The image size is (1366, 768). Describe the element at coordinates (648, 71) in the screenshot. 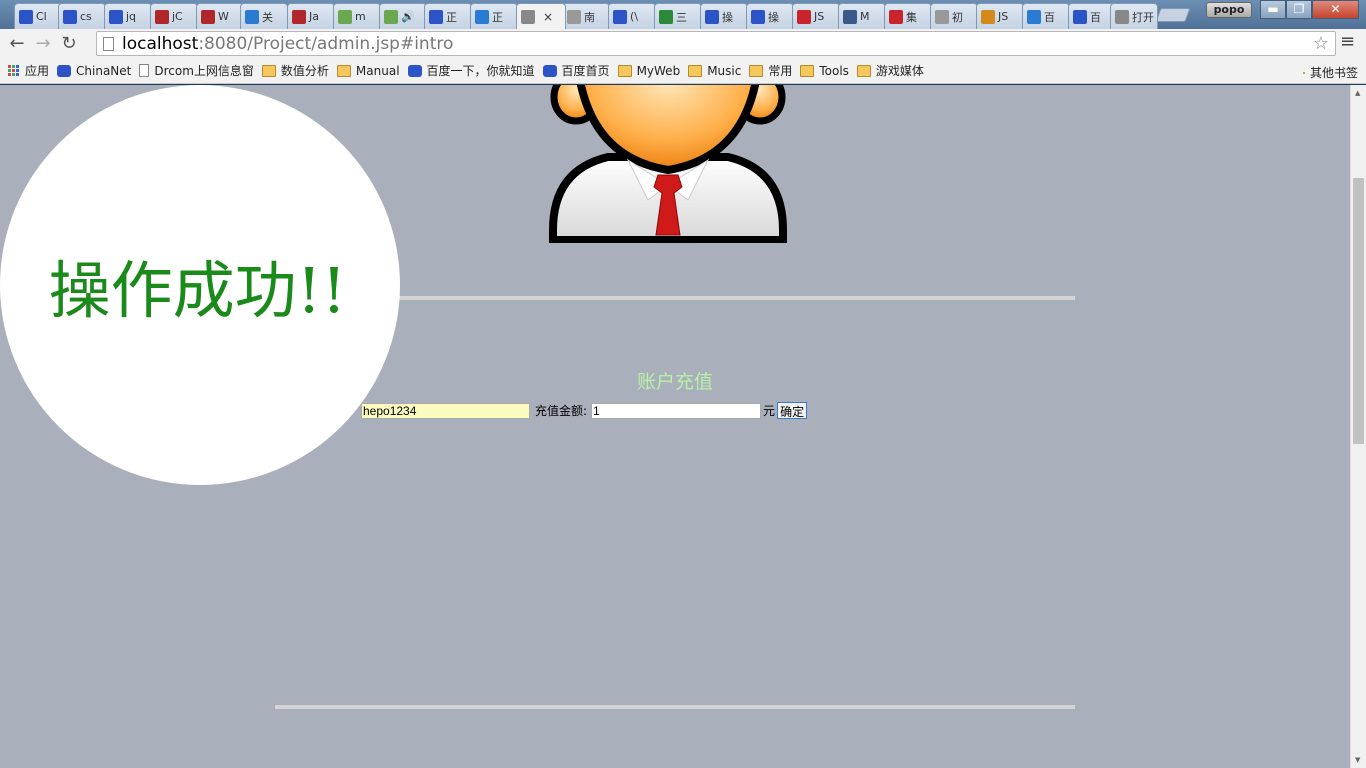

I see `bookmark-item: MyWeb` at that location.